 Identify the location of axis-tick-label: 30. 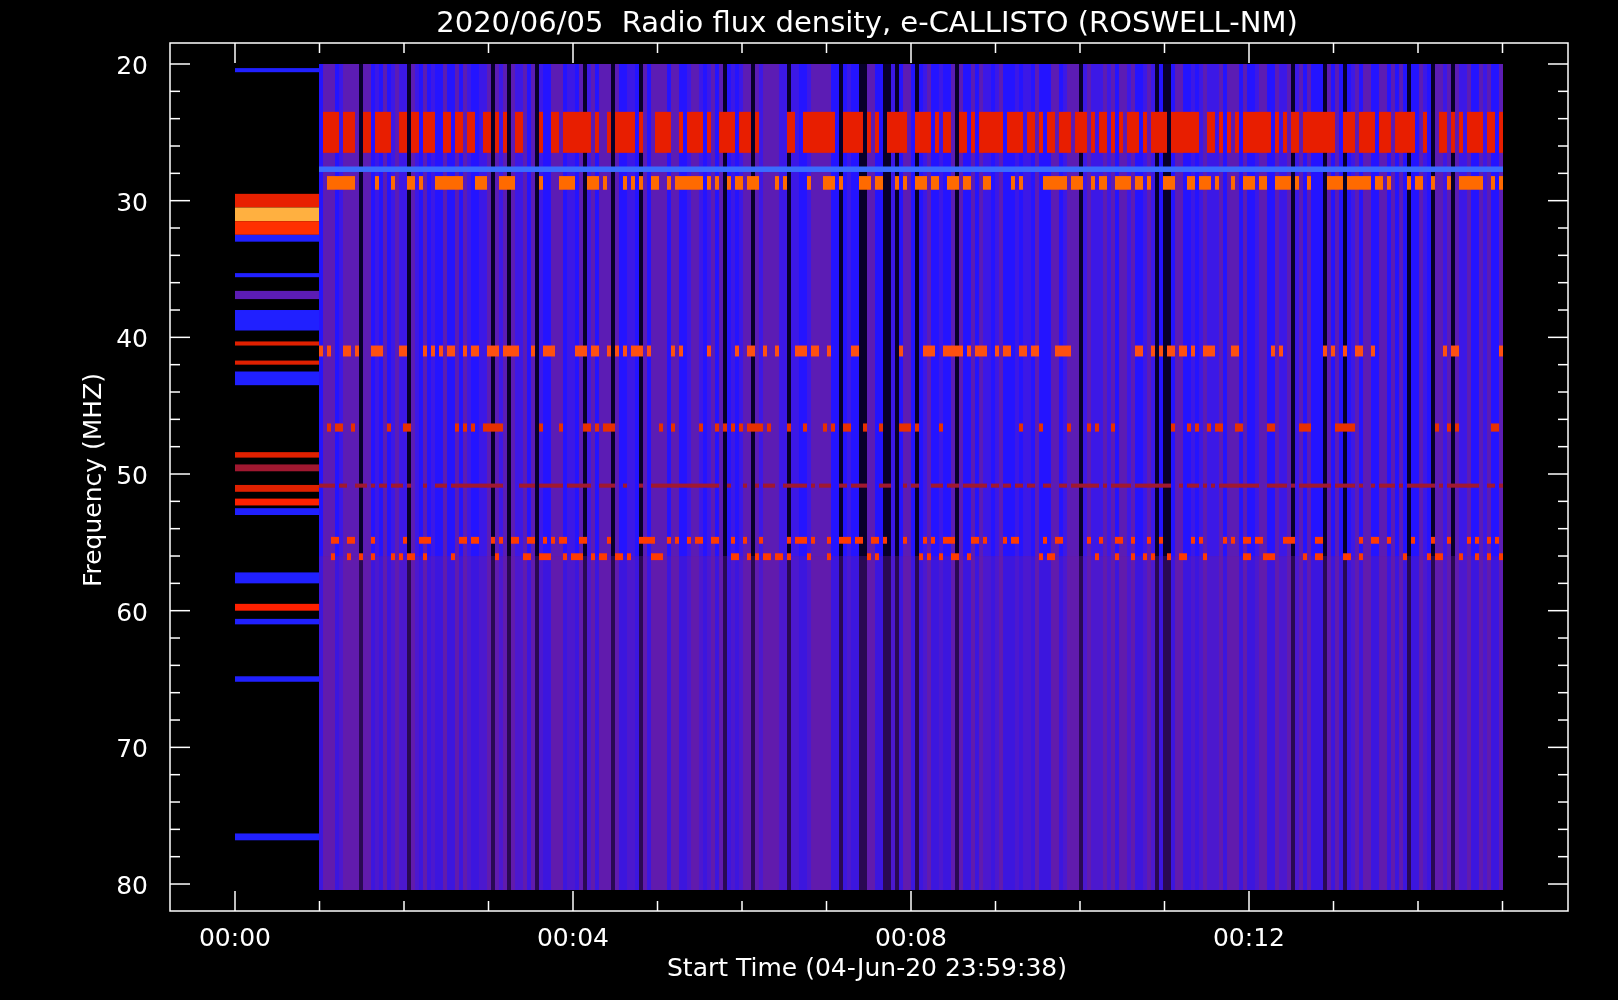
(132, 202).